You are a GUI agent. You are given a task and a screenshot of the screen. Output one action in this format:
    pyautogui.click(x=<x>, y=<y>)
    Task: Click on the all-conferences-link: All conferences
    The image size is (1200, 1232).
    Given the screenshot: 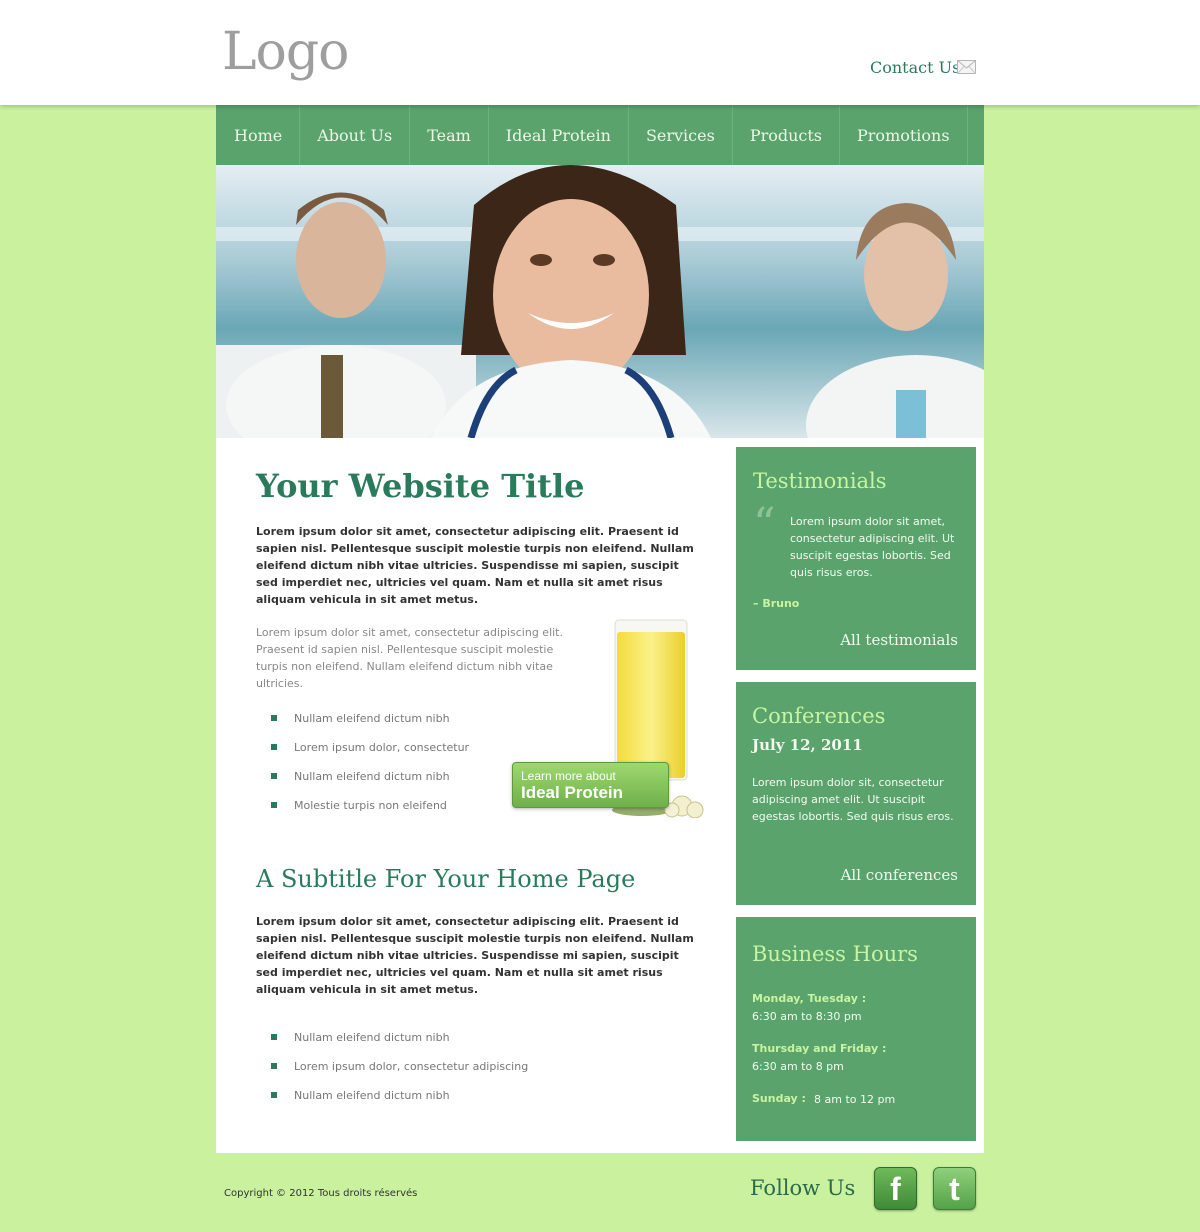 What is the action you would take?
    pyautogui.click(x=899, y=875)
    